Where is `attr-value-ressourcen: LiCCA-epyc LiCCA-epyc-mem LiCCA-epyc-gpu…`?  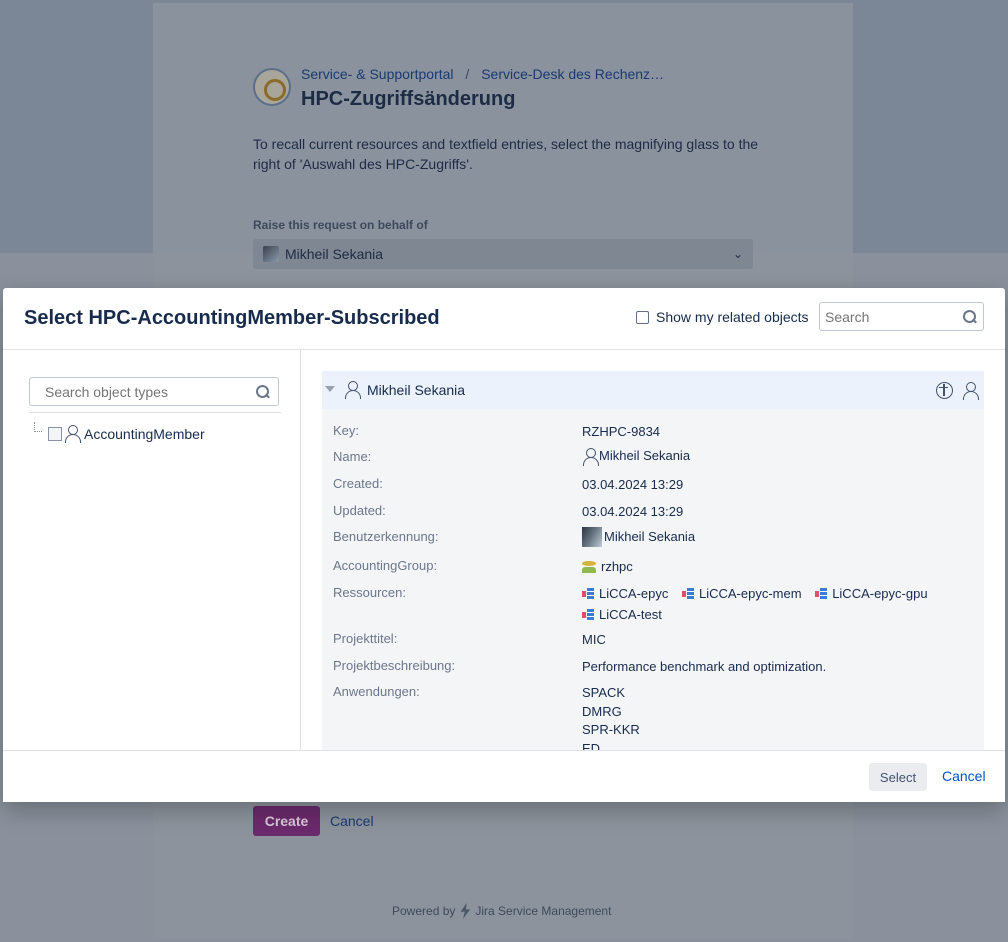 attr-value-ressourcen: LiCCA-epyc LiCCA-epyc-mem LiCCA-epyc-gpu… is located at coordinates (760, 606).